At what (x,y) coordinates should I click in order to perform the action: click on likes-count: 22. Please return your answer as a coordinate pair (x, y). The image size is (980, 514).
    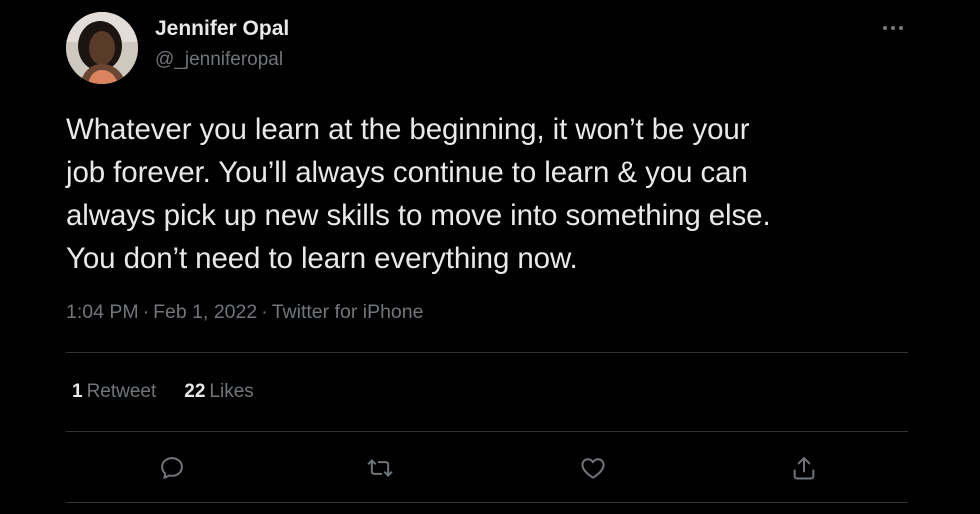
    Looking at the image, I should click on (195, 391).